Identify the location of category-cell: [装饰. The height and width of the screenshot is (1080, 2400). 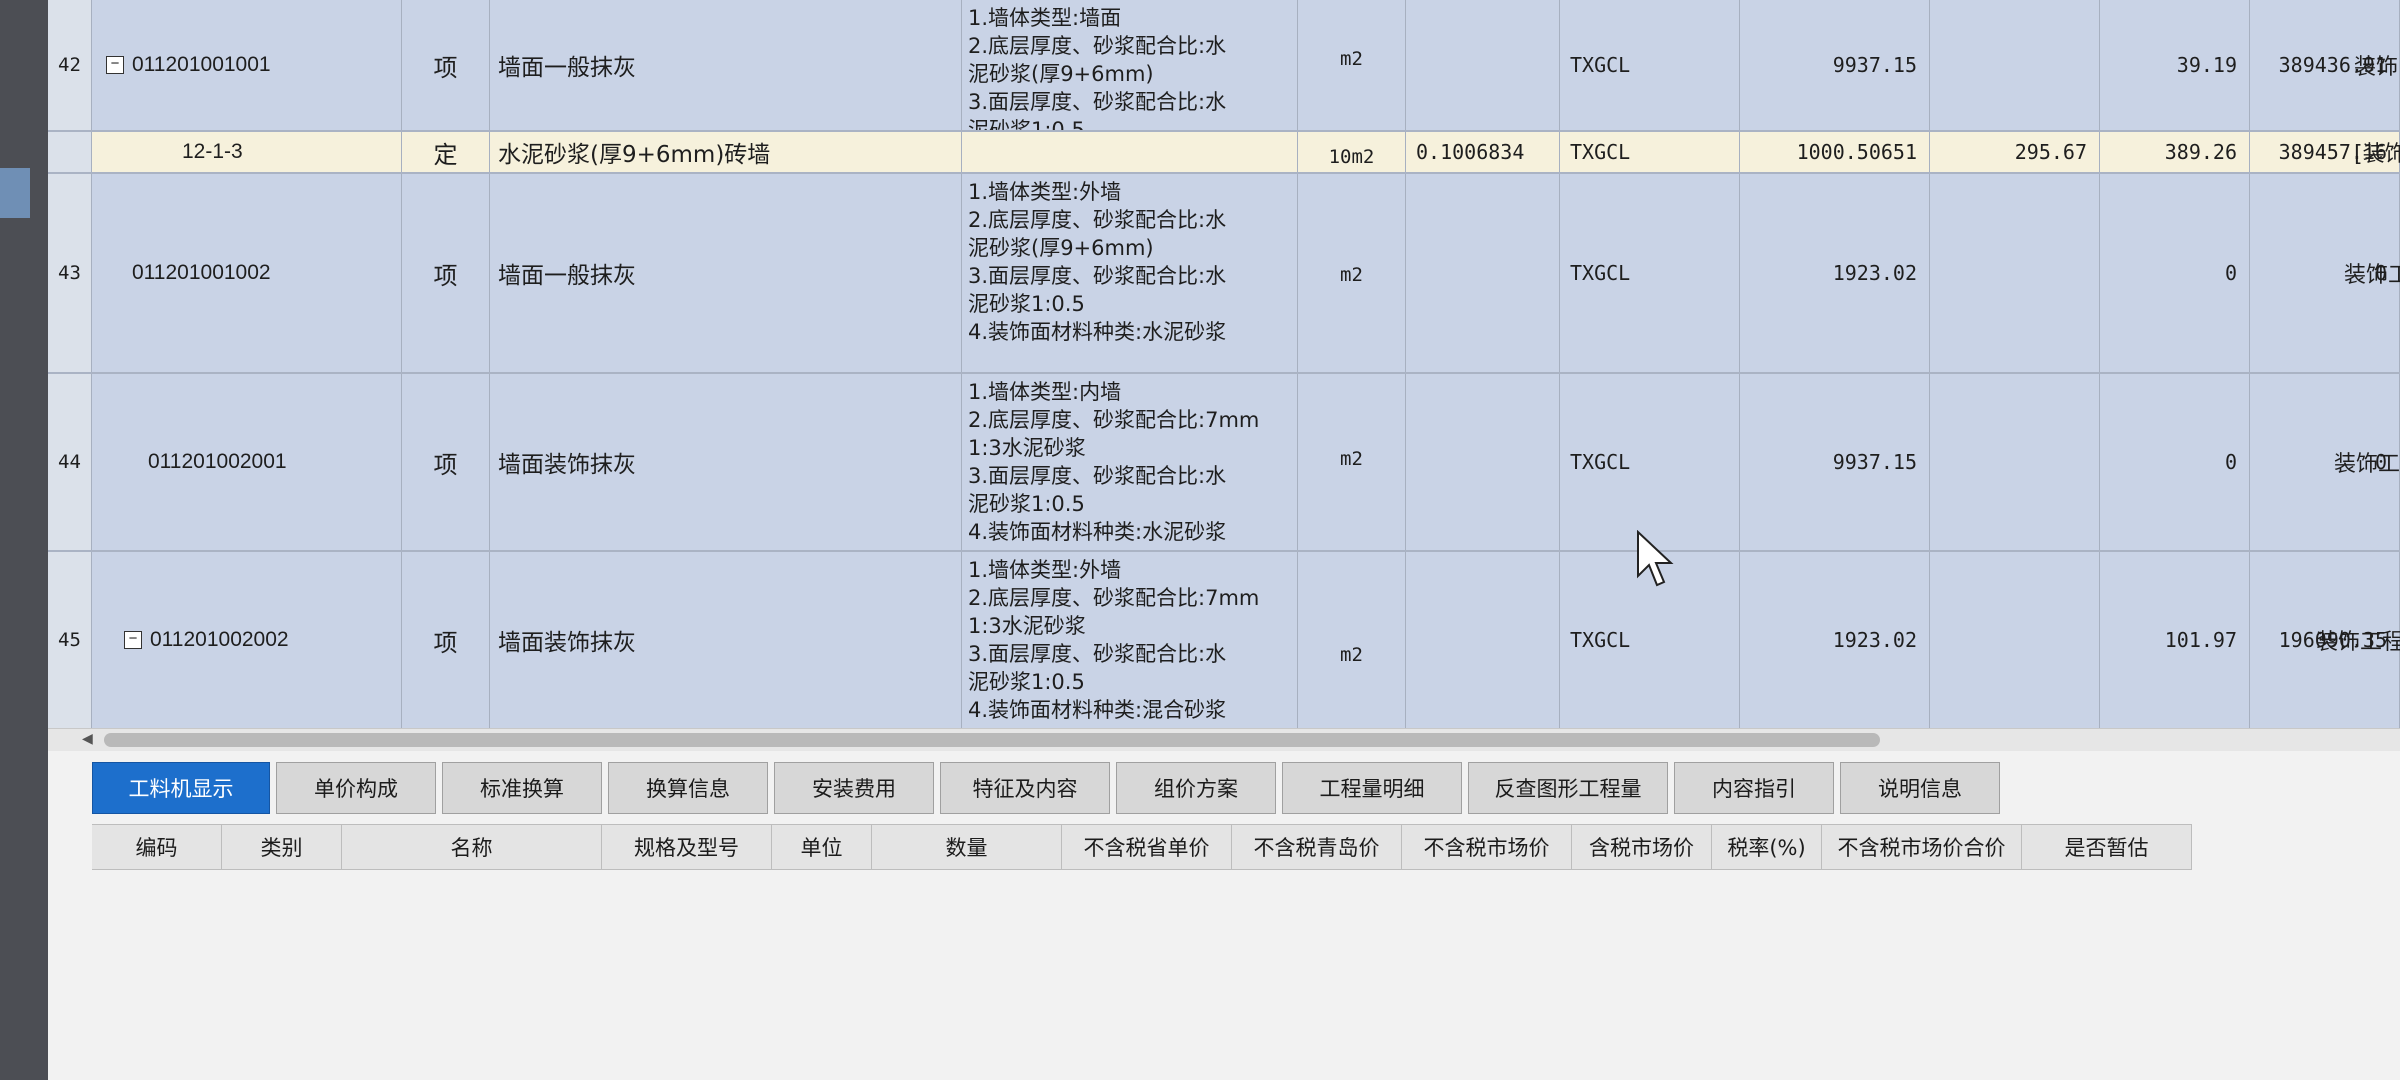
(2377, 154).